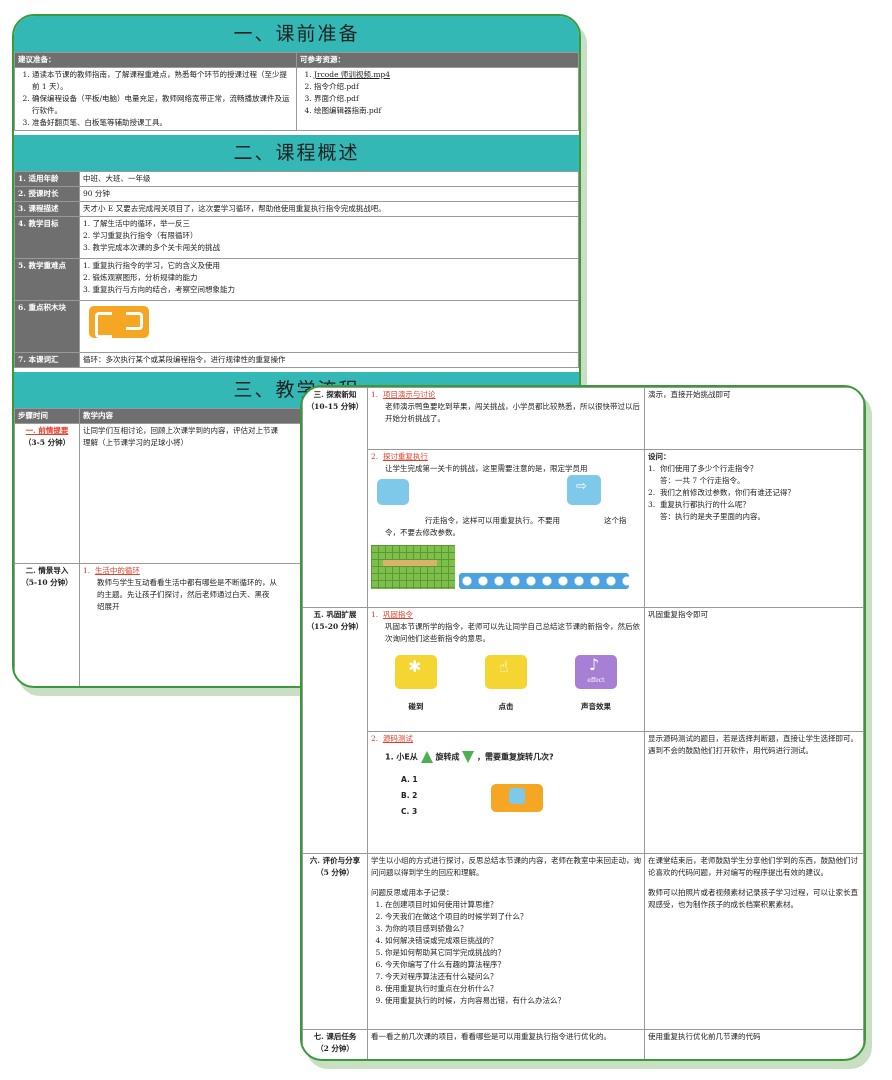 This screenshot has height=1080, width=892. What do you see at coordinates (329, 179) in the screenshot?
I see `overview-value: 中班、大班、一年级` at bounding box center [329, 179].